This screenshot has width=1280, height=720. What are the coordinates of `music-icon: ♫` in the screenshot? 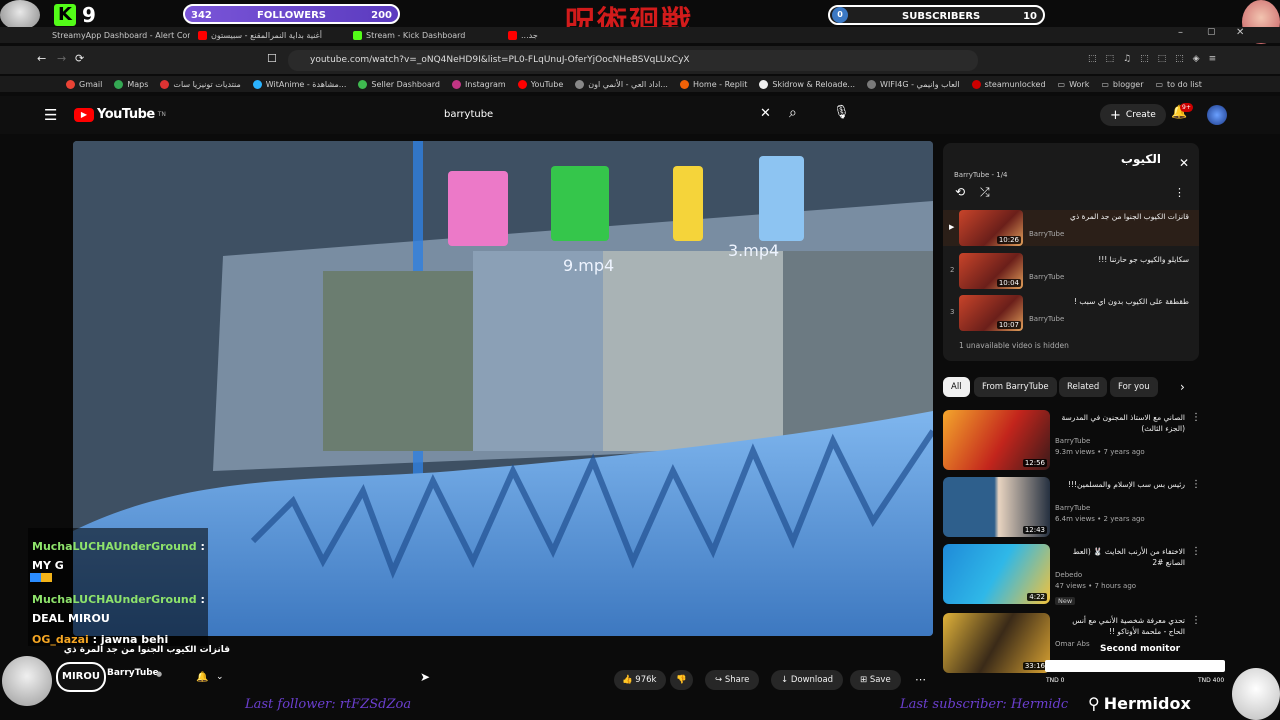 It's located at (1127, 59).